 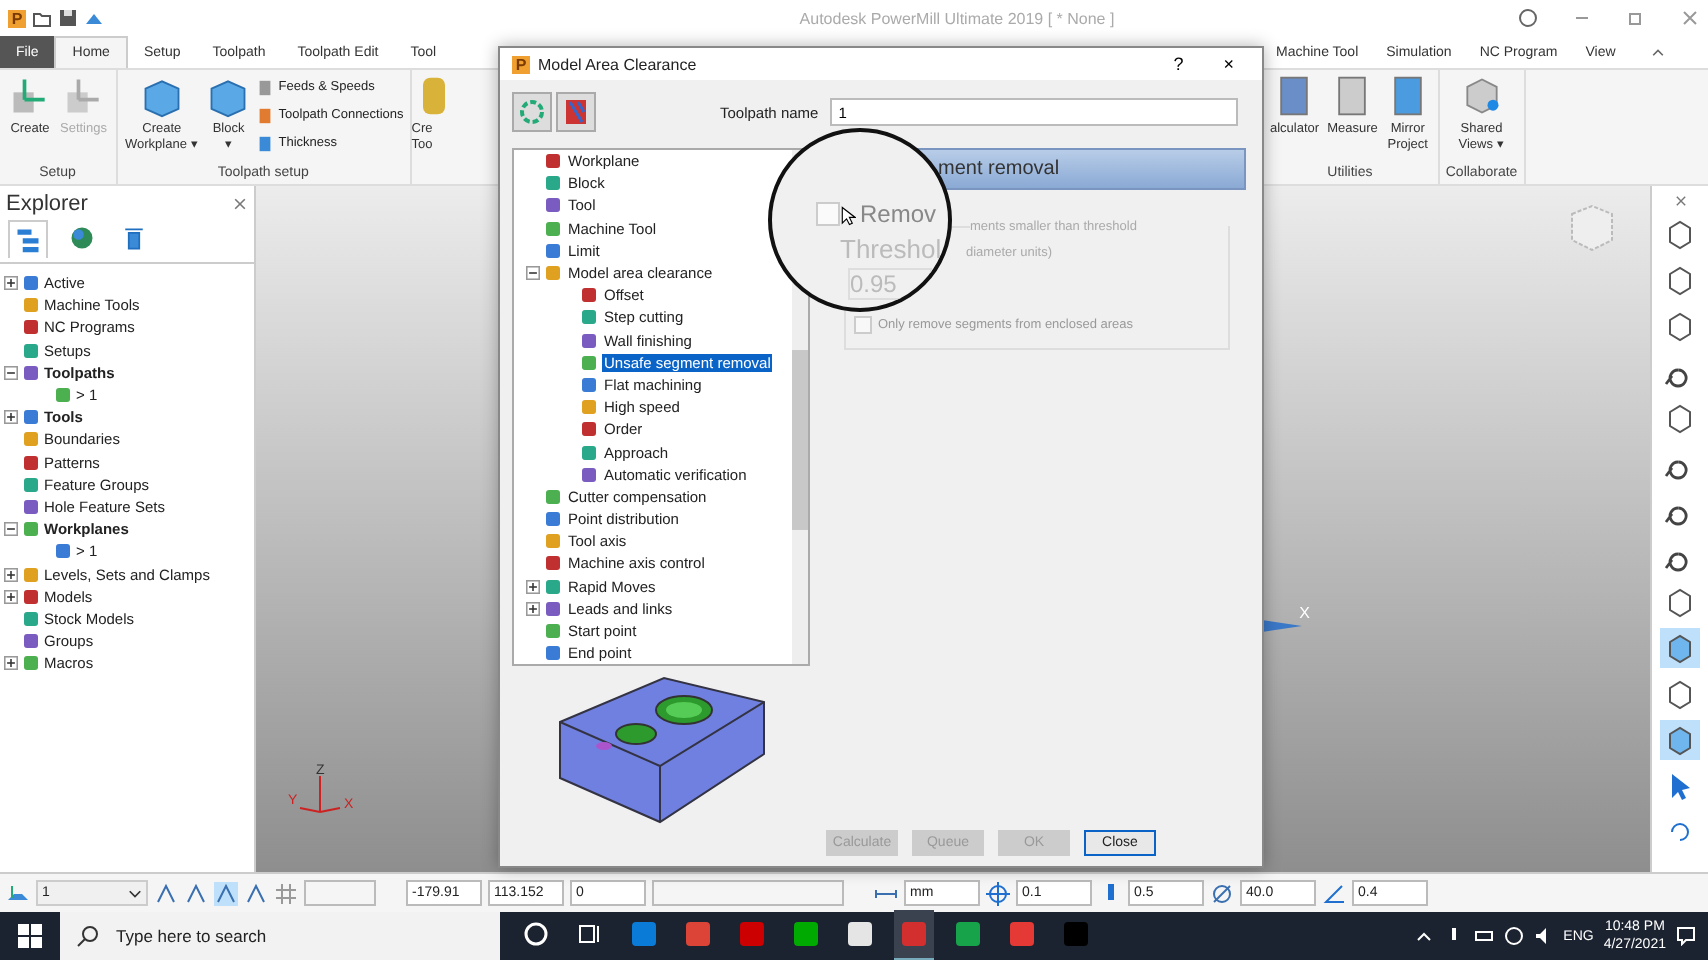 I want to click on grid-icon, so click(x=286, y=893).